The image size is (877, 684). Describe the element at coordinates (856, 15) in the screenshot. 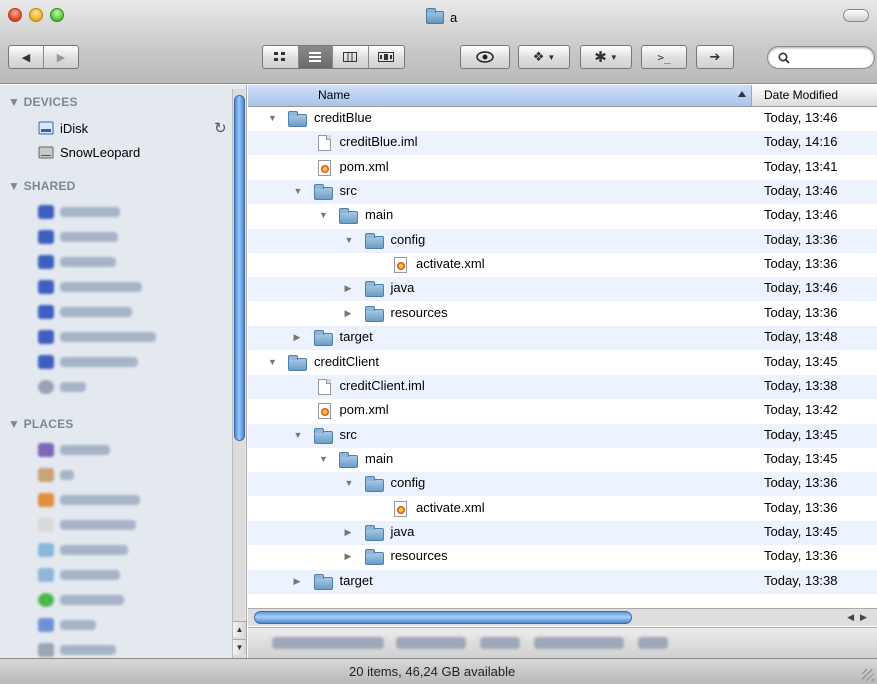

I see `toolbar-toggle-button` at that location.